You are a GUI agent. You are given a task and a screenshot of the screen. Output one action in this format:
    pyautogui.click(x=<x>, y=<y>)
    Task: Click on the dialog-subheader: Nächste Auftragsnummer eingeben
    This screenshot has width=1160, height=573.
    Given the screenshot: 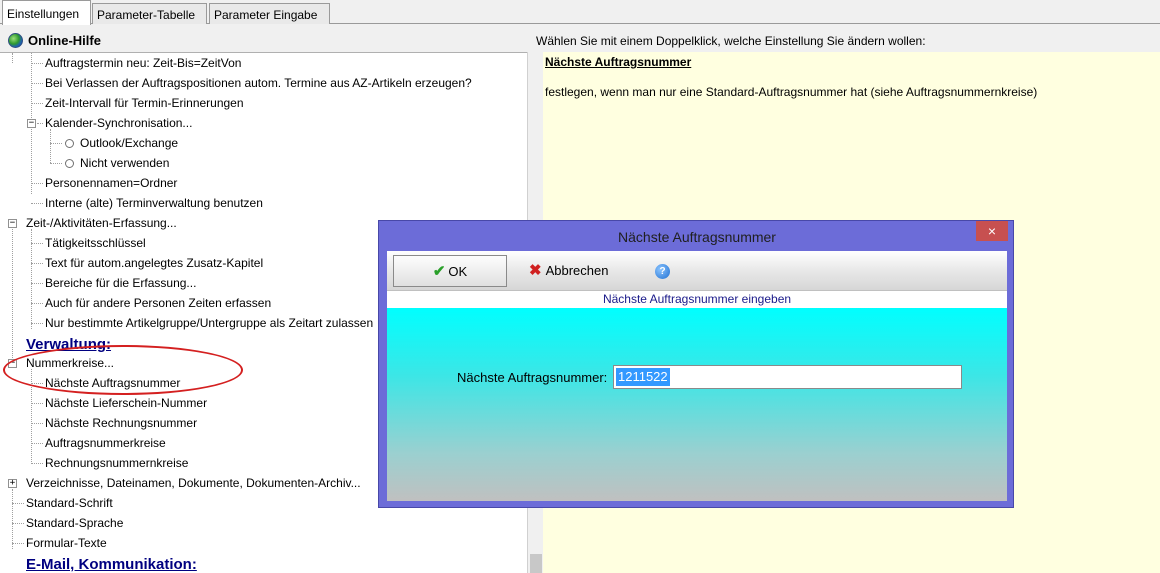 What is the action you would take?
    pyautogui.click(x=697, y=299)
    